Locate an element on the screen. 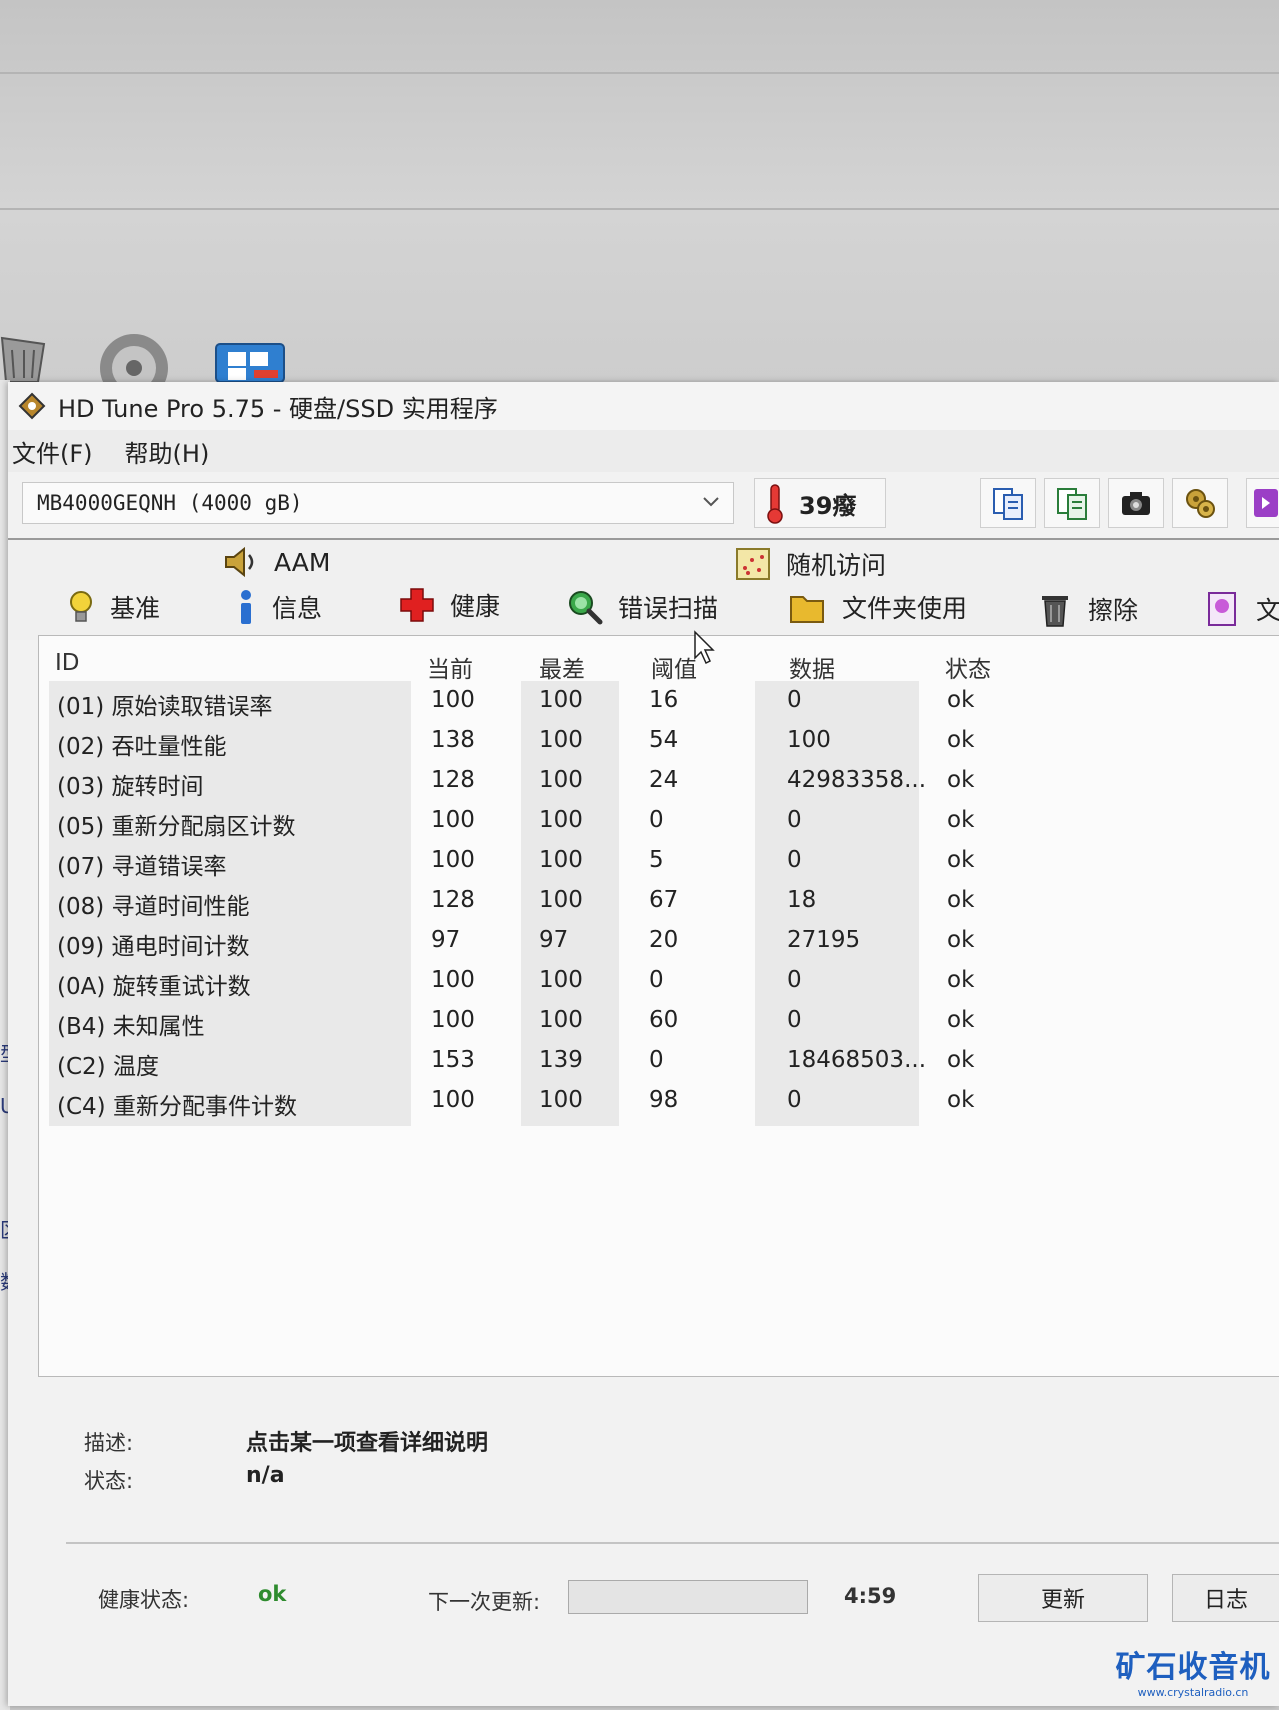  tab-benchmark-label: 基准 is located at coordinates (135, 608).